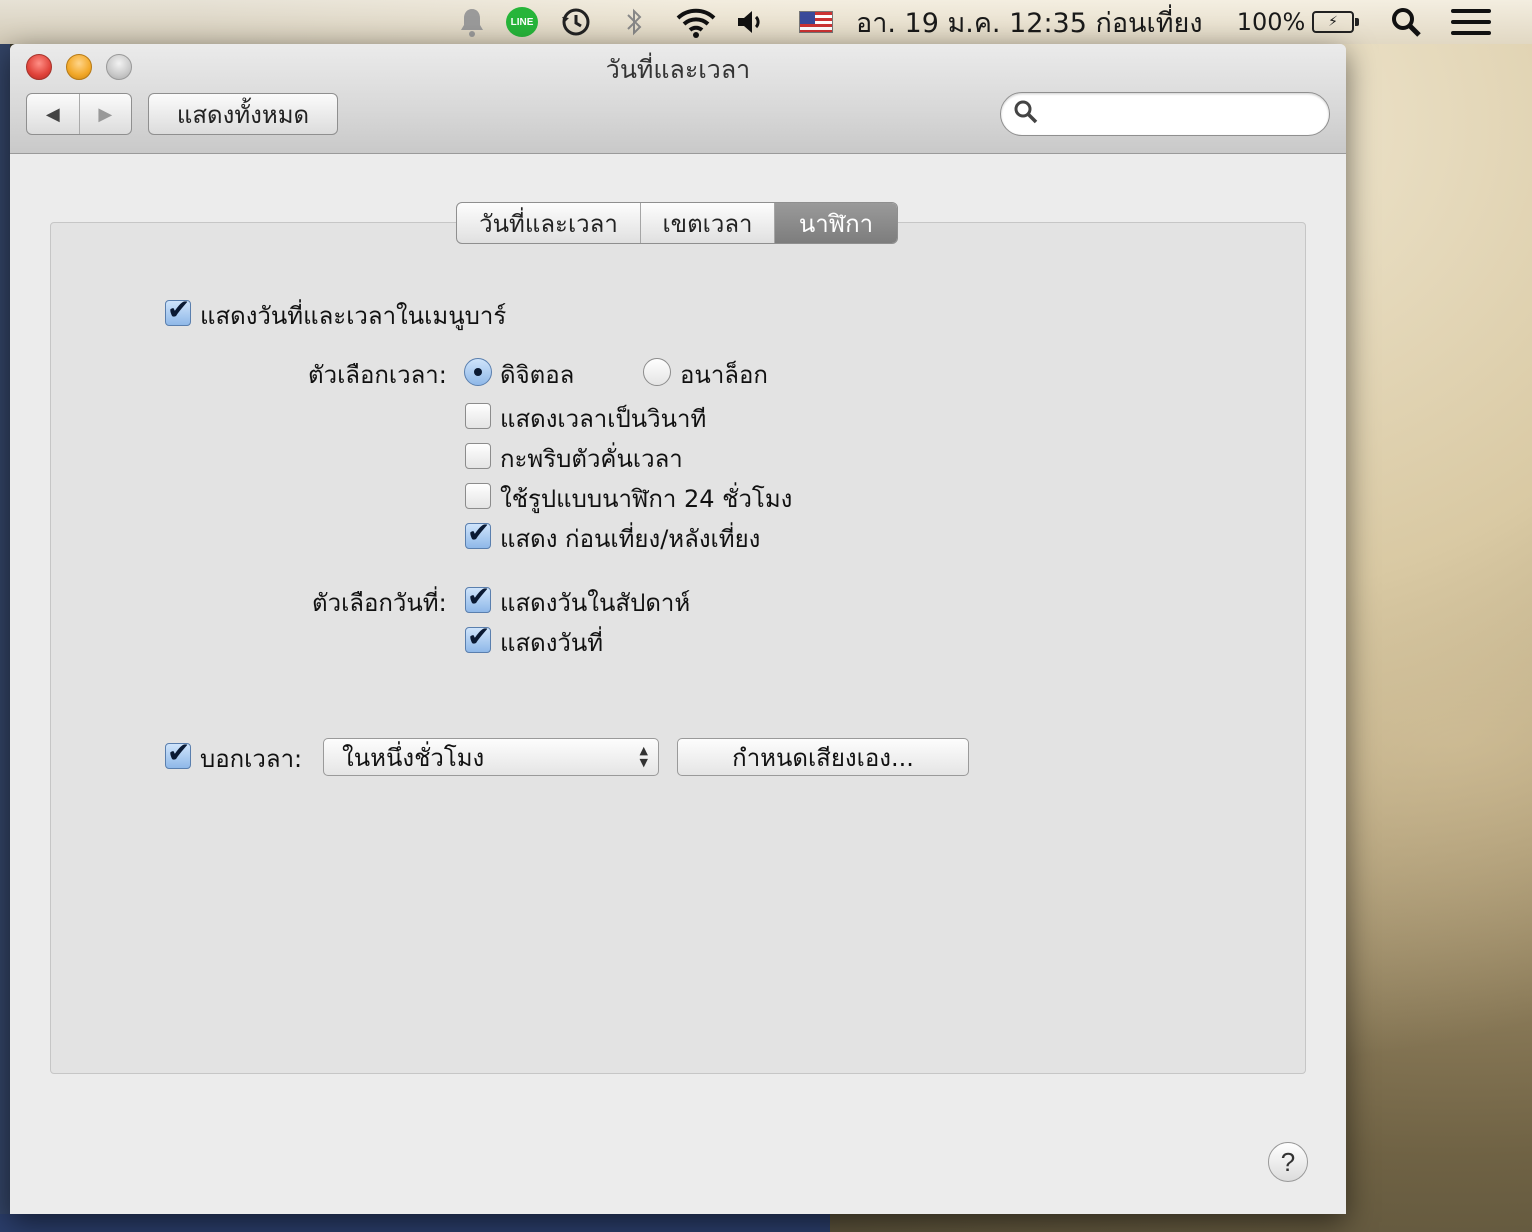 Image resolution: width=1532 pixels, height=1232 pixels. What do you see at coordinates (478, 636) in the screenshot?
I see `show-date-checkbox` at bounding box center [478, 636].